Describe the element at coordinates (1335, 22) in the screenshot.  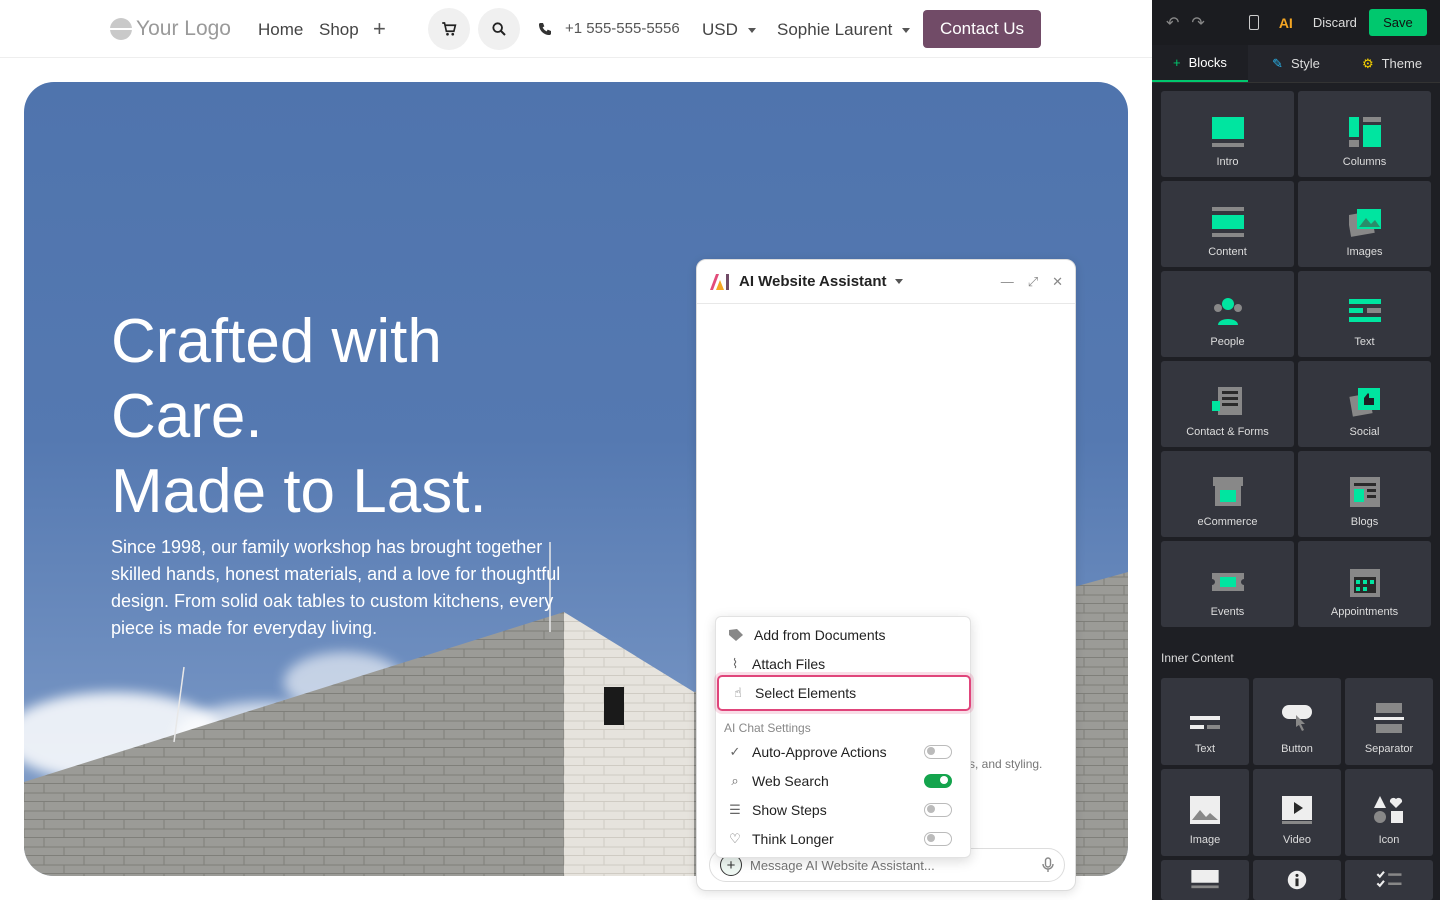
I see `discard-button: Discard` at that location.